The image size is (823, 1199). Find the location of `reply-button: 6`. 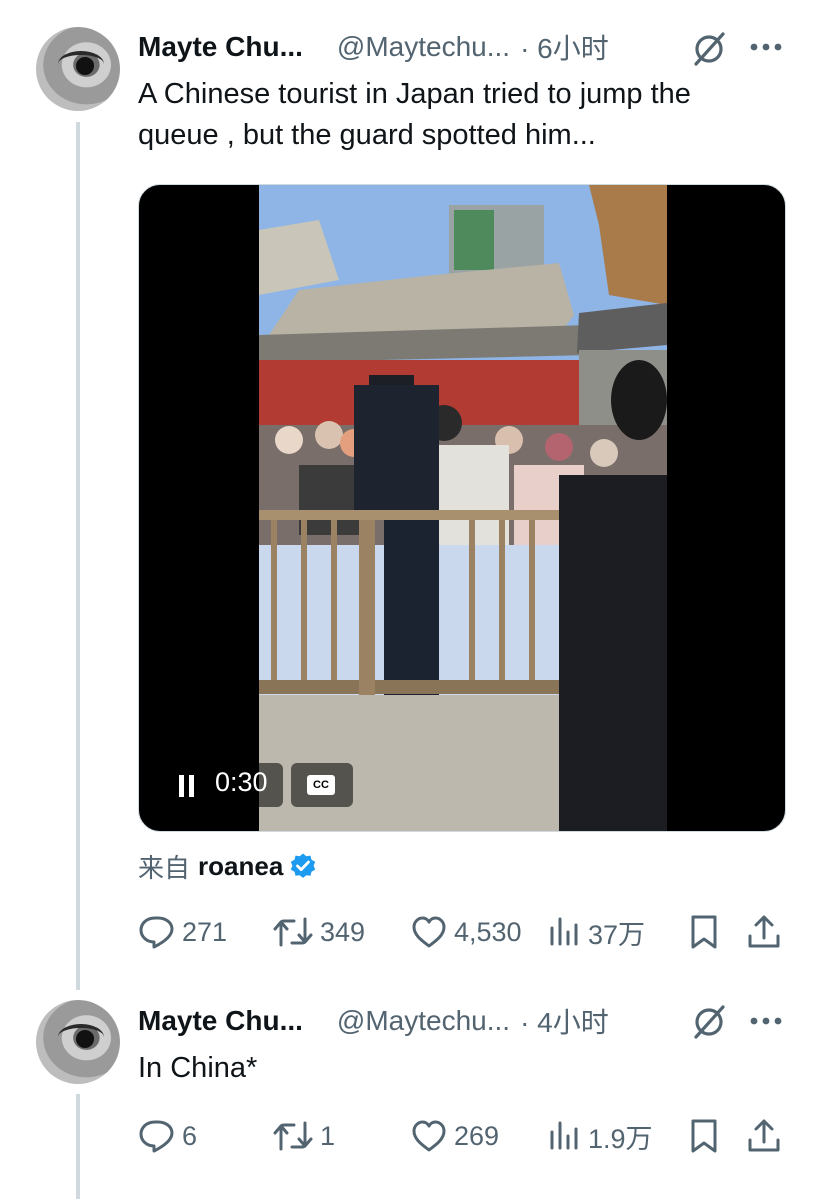

reply-button: 6 is located at coordinates (167, 1136).